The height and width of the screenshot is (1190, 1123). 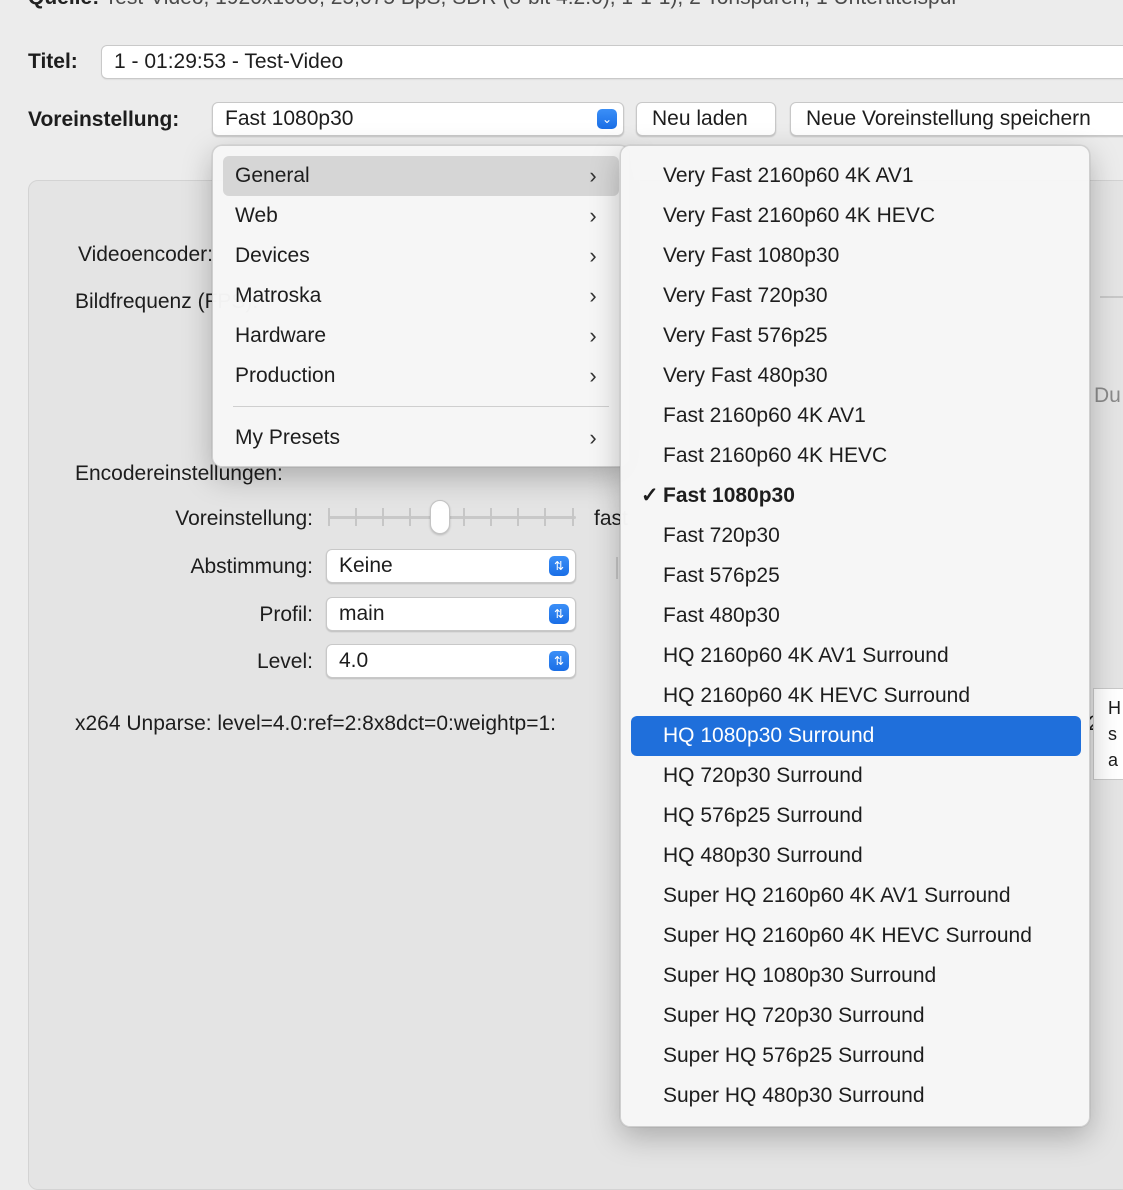 What do you see at coordinates (856, 296) in the screenshot?
I see `preset-menu-item: Very Fast 720p30` at bounding box center [856, 296].